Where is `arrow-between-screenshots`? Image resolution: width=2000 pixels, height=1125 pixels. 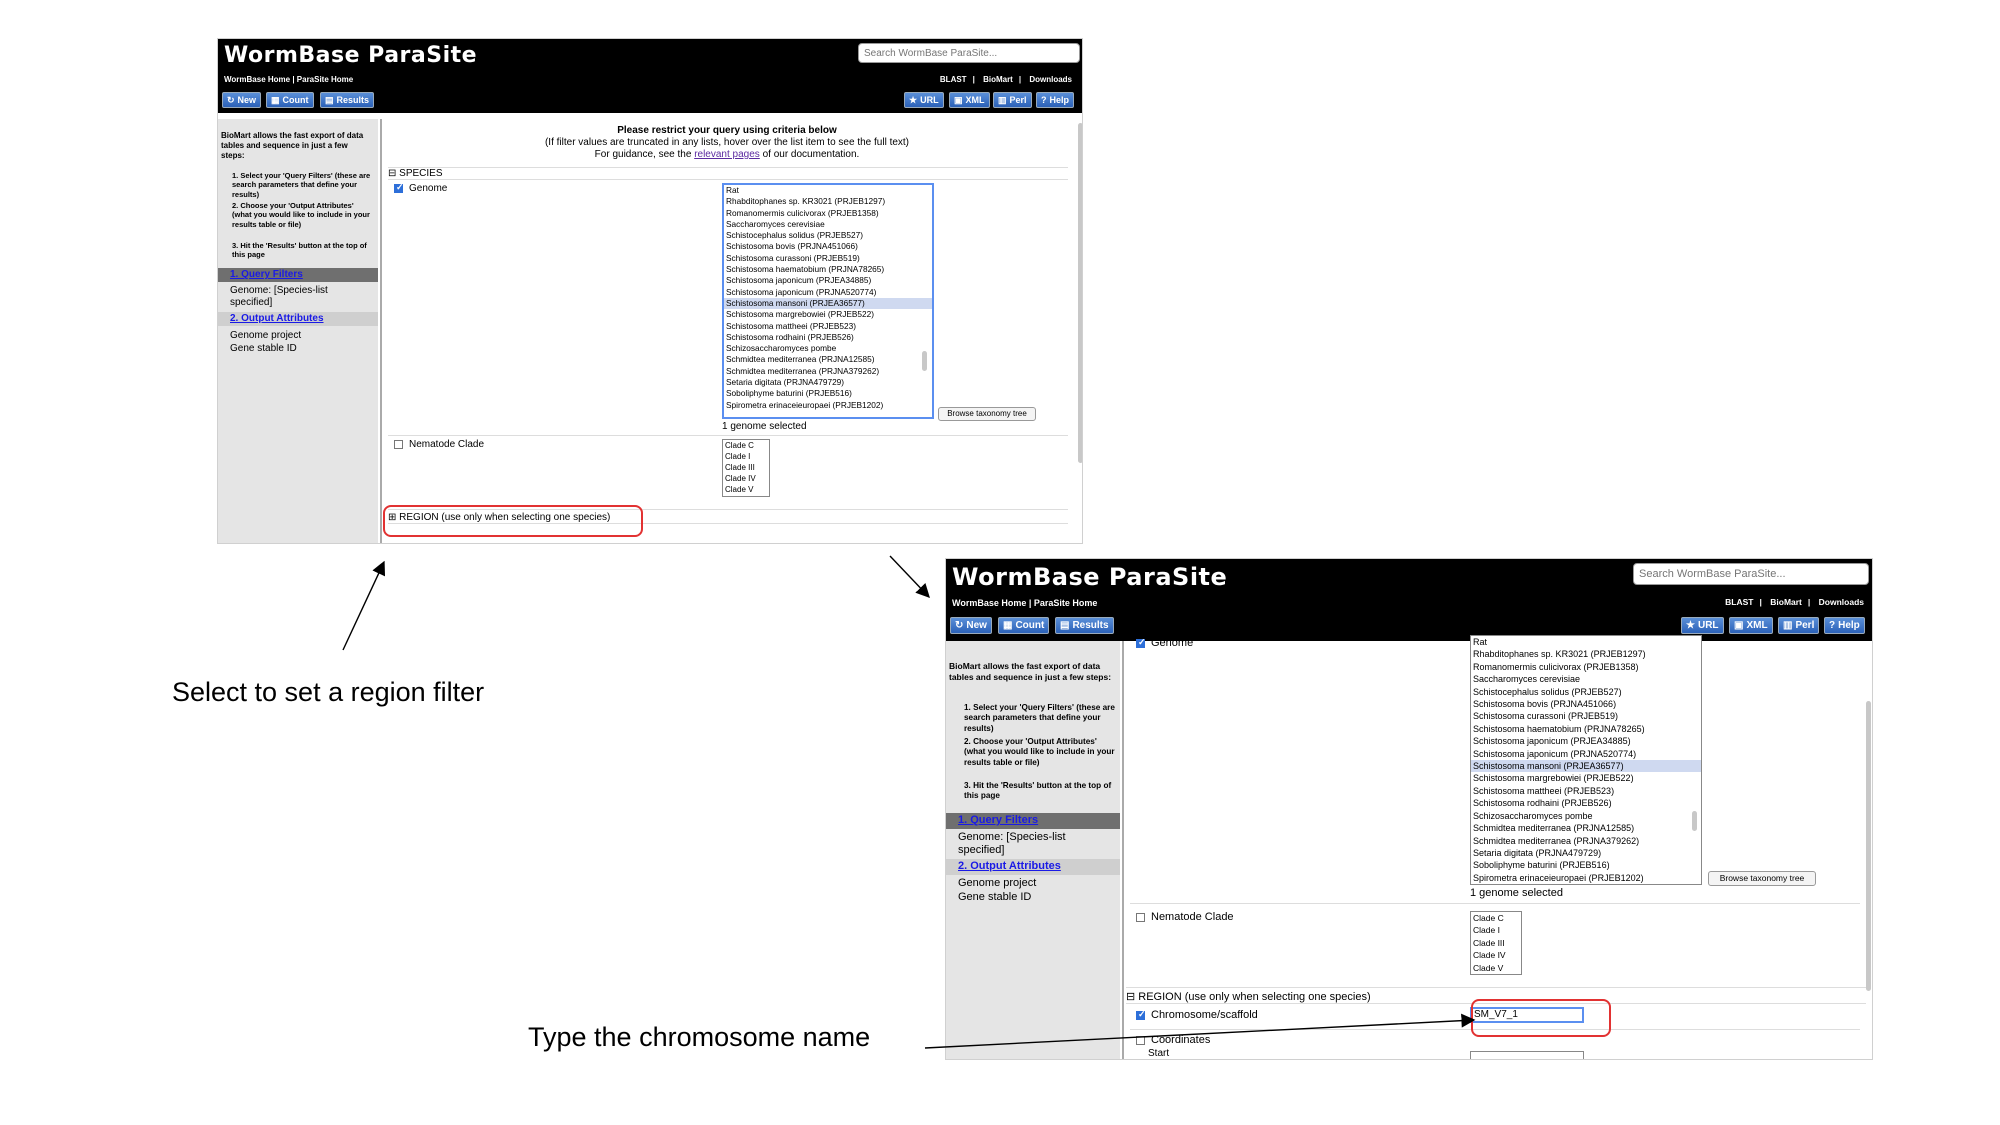
arrow-between-screenshots is located at coordinates (909, 577).